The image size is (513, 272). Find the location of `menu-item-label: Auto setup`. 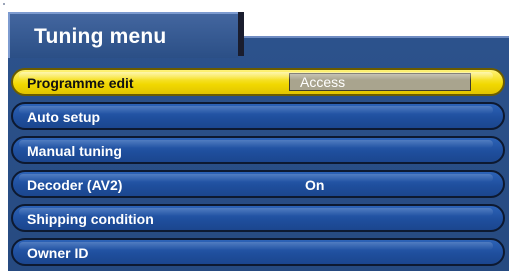

menu-item-label: Auto setup is located at coordinates (64, 117).